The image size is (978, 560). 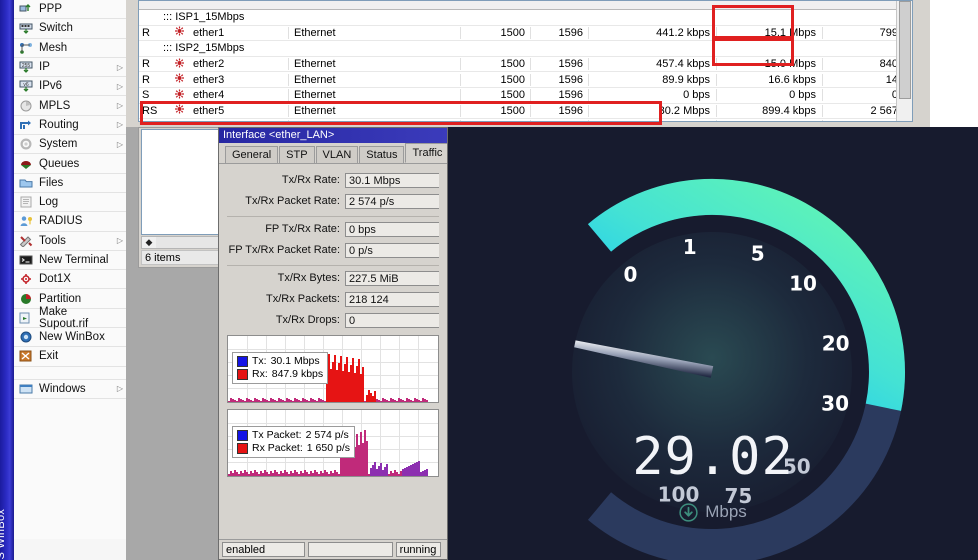 I want to click on rate-graph-legend: Tx: 30.1 Mbps Rx: 847.9 kbps, so click(x=280, y=368).